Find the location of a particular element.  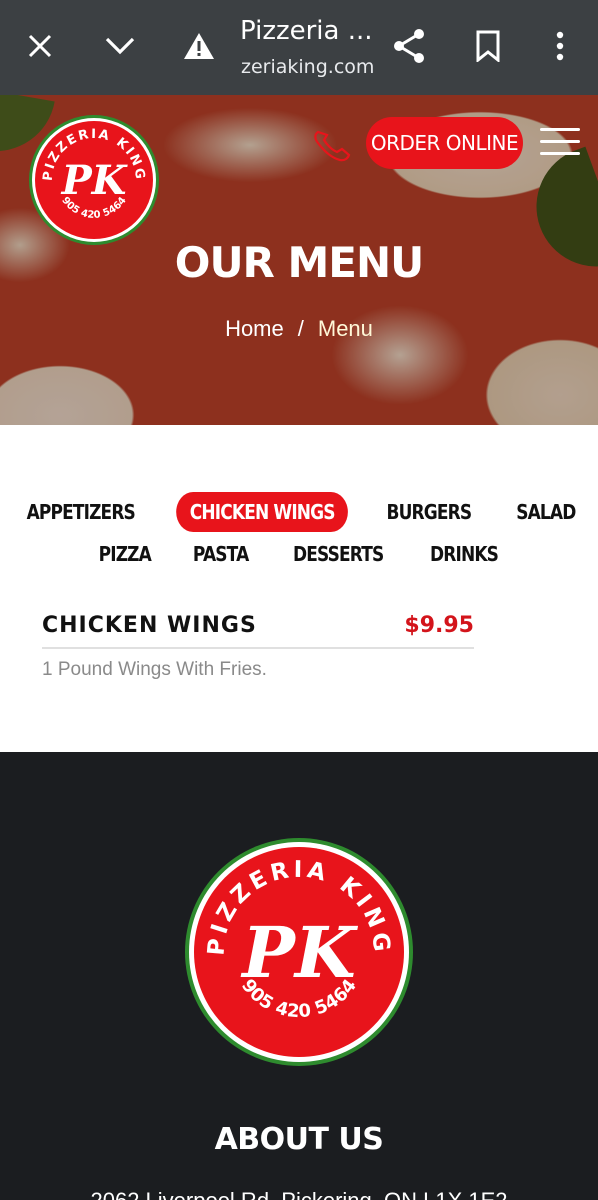

menu-item-description: 1 Pound Wings With Fries. is located at coordinates (154, 669).